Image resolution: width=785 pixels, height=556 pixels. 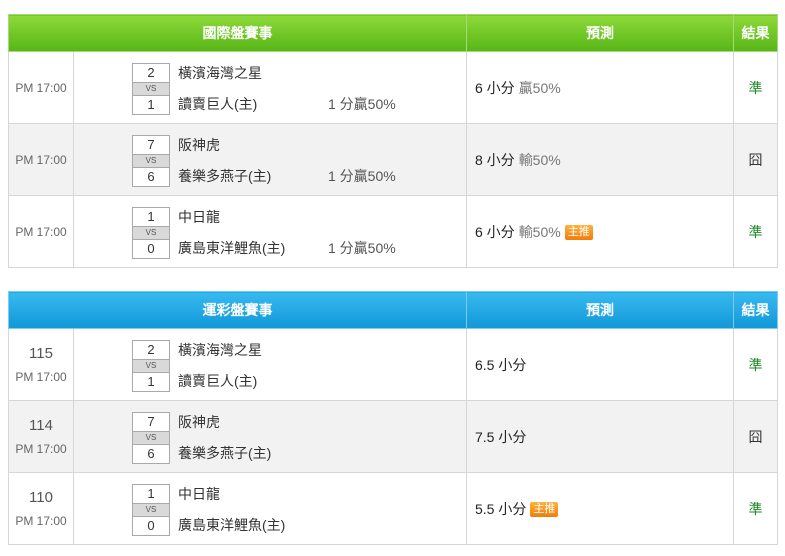 What do you see at coordinates (270, 231) in the screenshot?
I see `match-cell: 1 VS 0 中日龍 廣島東洋鯉魚(主) 1 分贏50%` at bounding box center [270, 231].